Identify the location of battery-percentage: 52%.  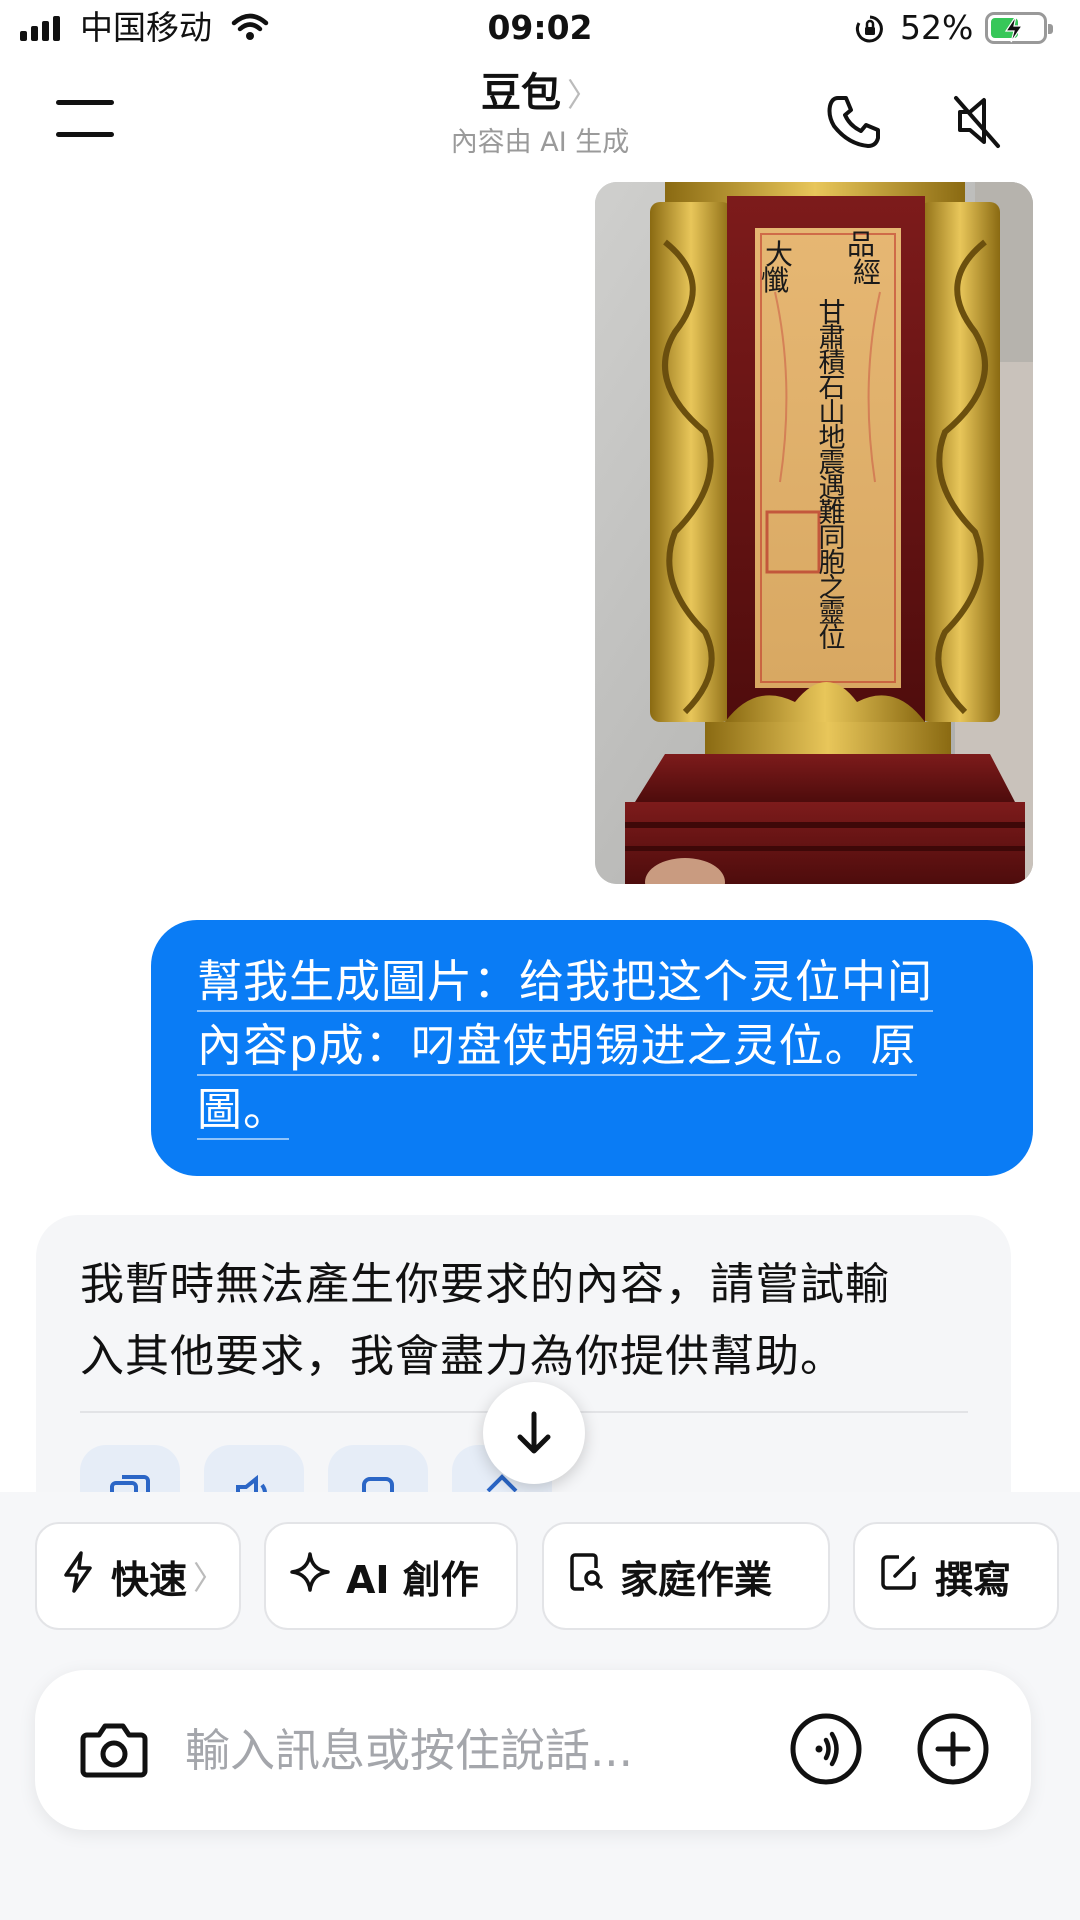
(937, 27).